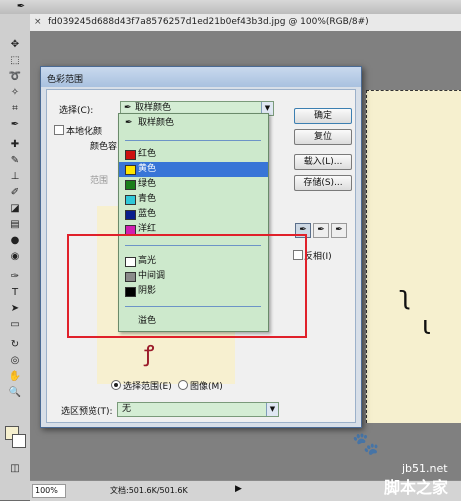  I want to click on 3d-orbit-icon: ◎, so click(15, 360).